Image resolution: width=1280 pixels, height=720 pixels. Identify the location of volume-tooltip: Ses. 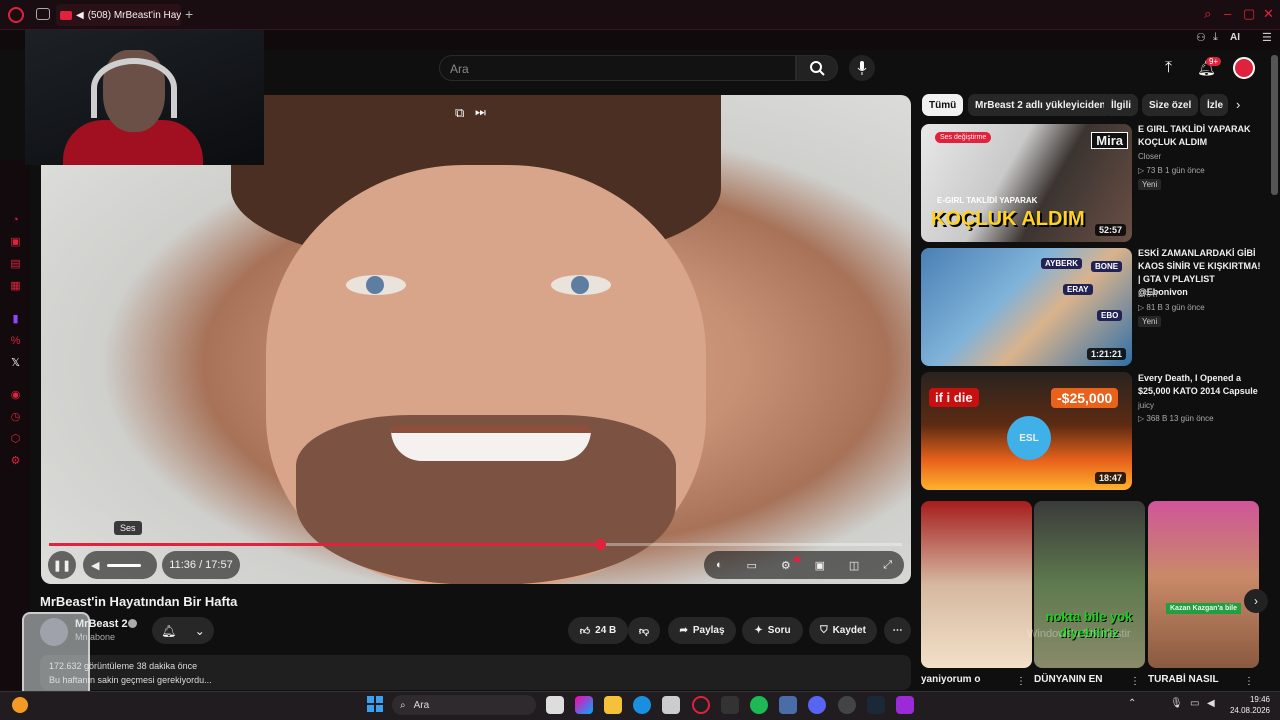
(128, 528).